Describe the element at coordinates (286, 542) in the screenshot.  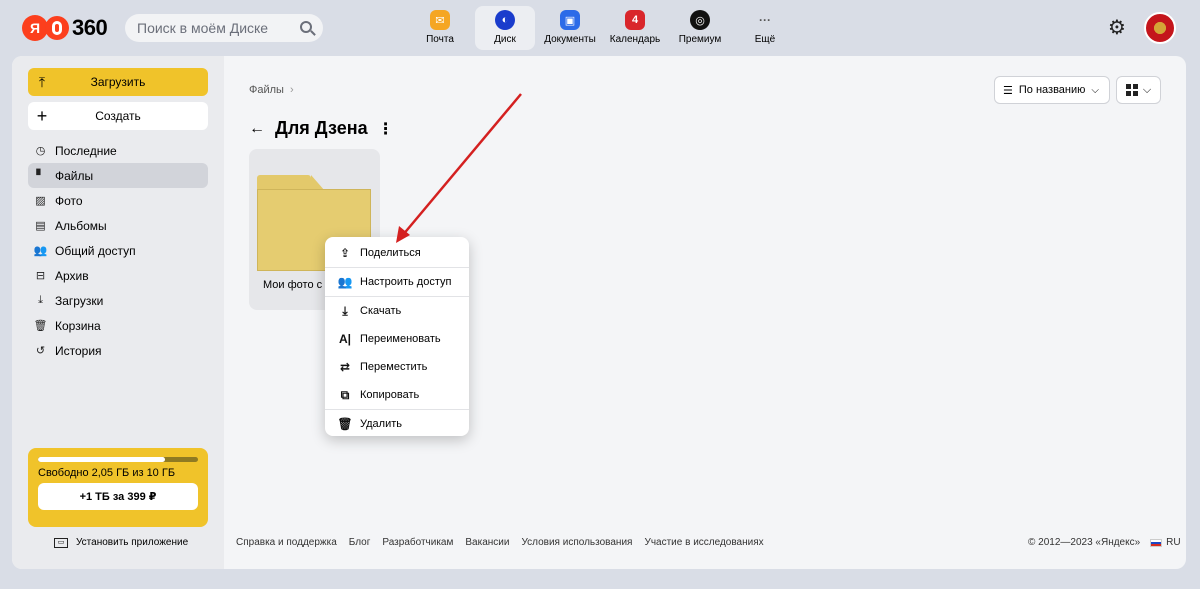
I see `footer-link: Справка и поддержка` at that location.